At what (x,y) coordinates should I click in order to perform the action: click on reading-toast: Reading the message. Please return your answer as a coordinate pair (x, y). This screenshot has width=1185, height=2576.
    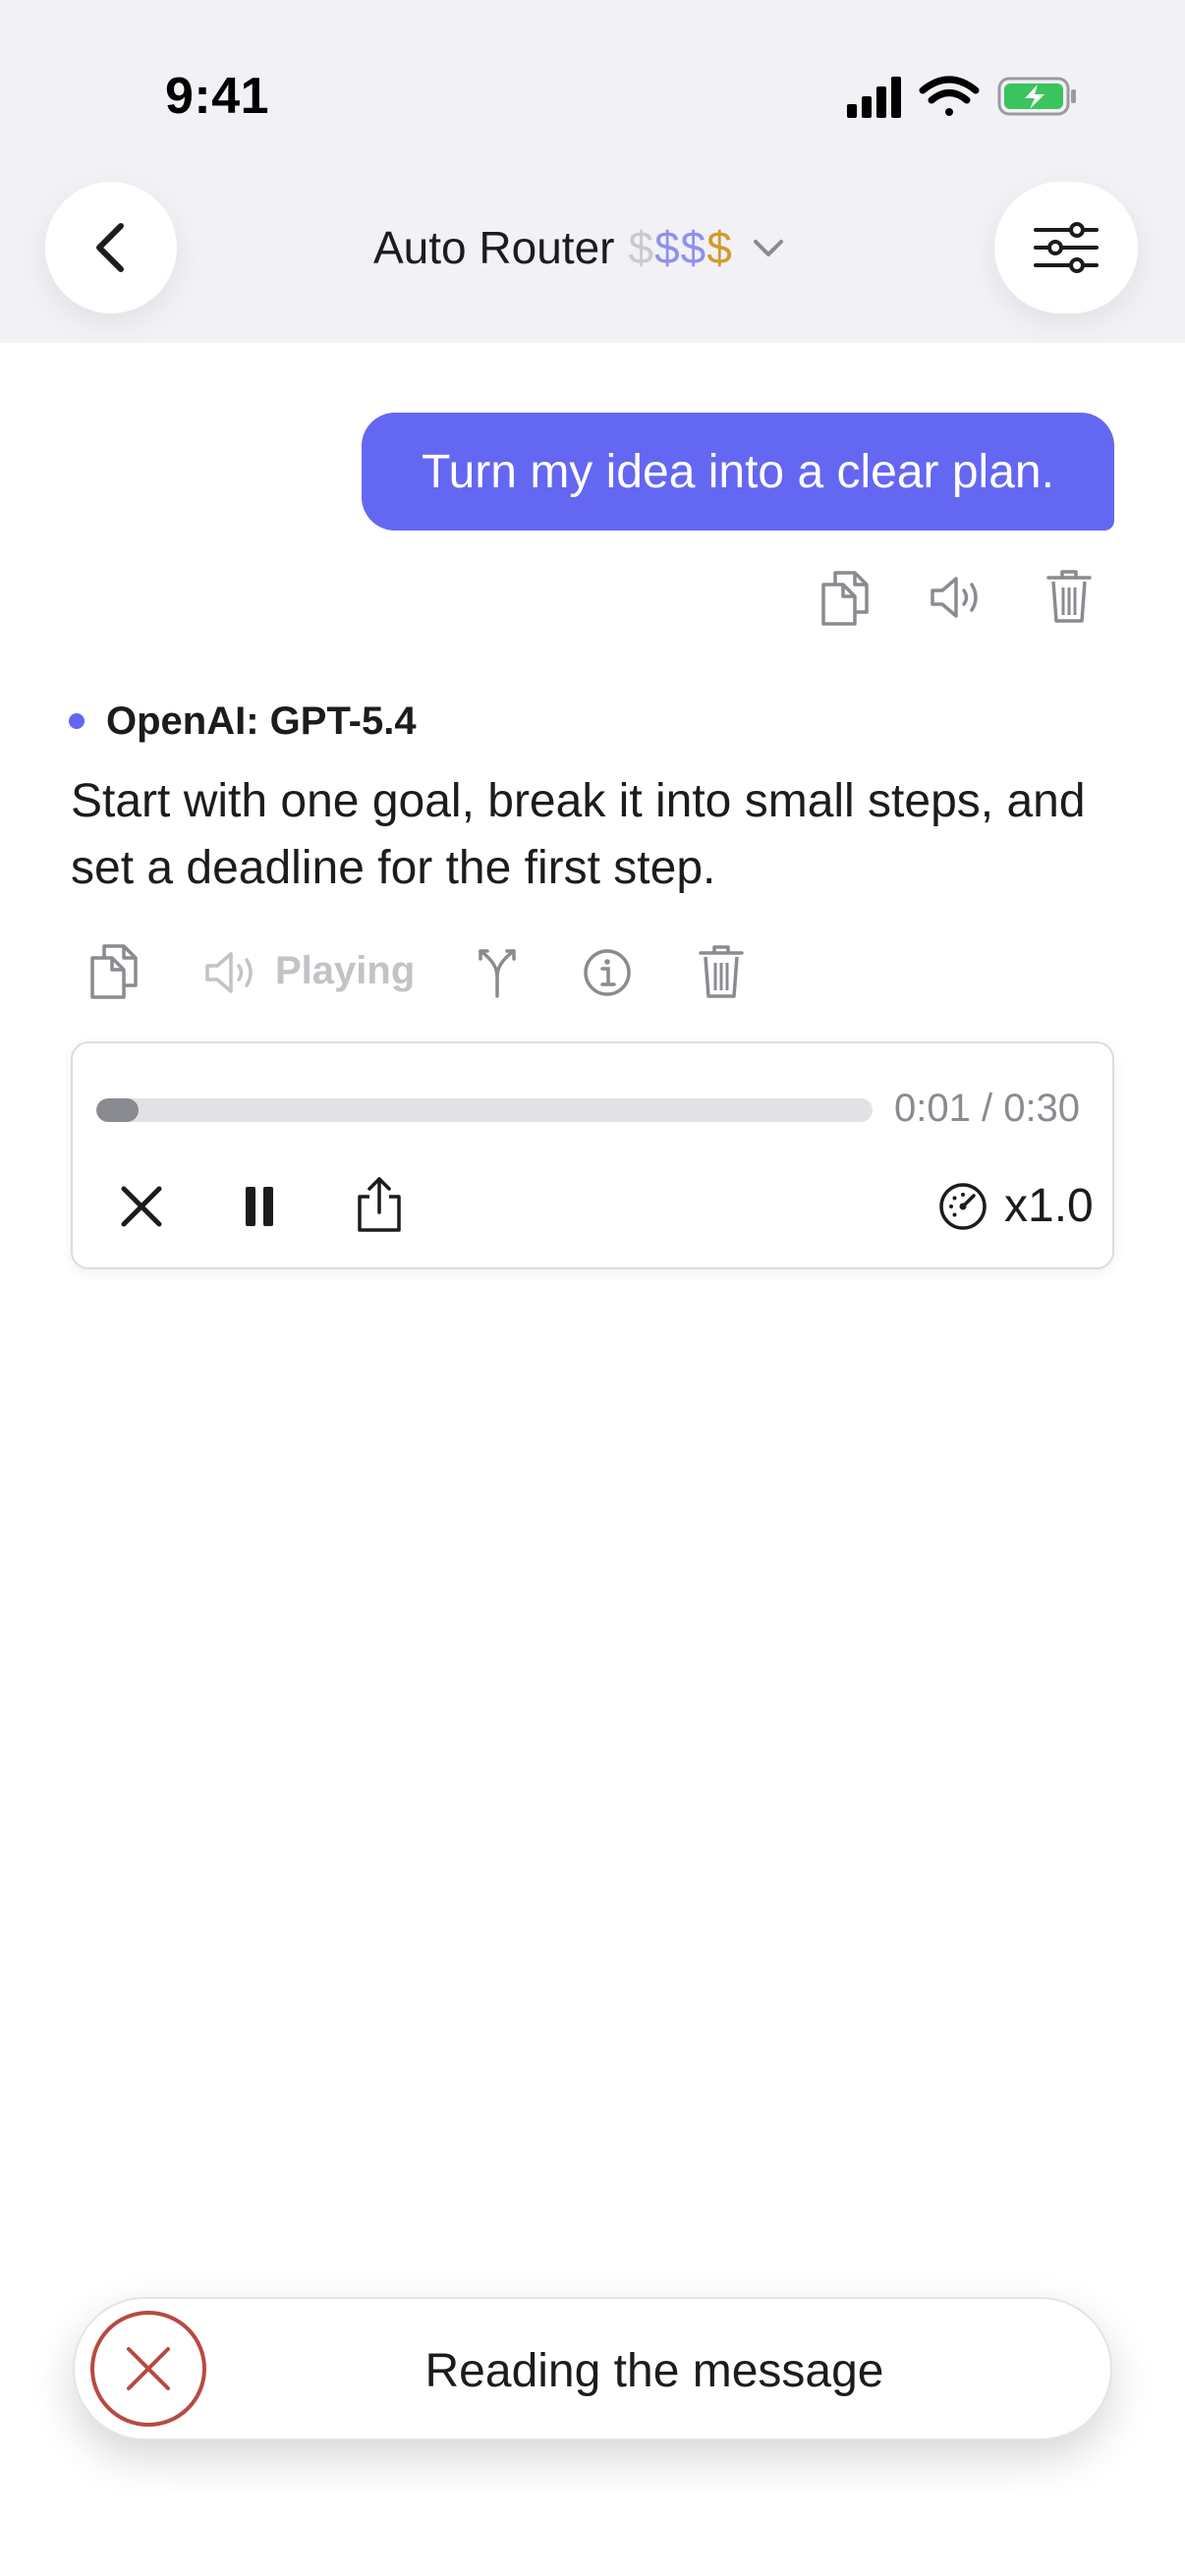
    Looking at the image, I should click on (592, 2368).